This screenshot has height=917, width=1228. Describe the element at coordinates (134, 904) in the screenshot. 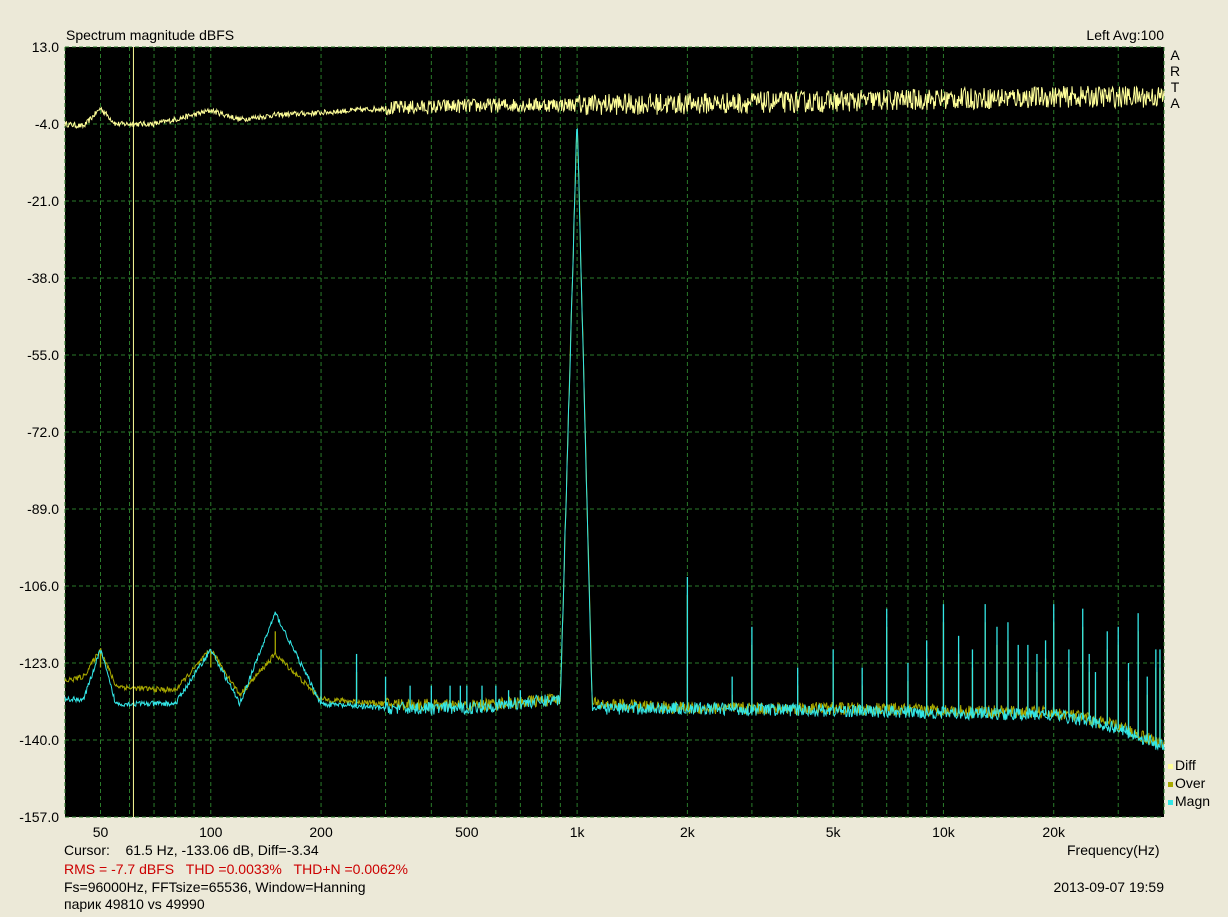

I see `note-text: парик 49810 vs 49990` at that location.